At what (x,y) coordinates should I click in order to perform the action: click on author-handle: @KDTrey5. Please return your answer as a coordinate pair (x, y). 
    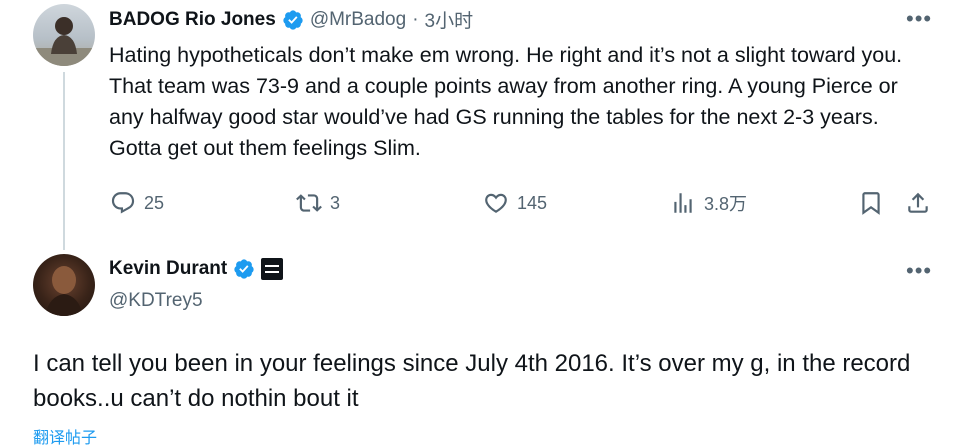
    Looking at the image, I should click on (156, 301).